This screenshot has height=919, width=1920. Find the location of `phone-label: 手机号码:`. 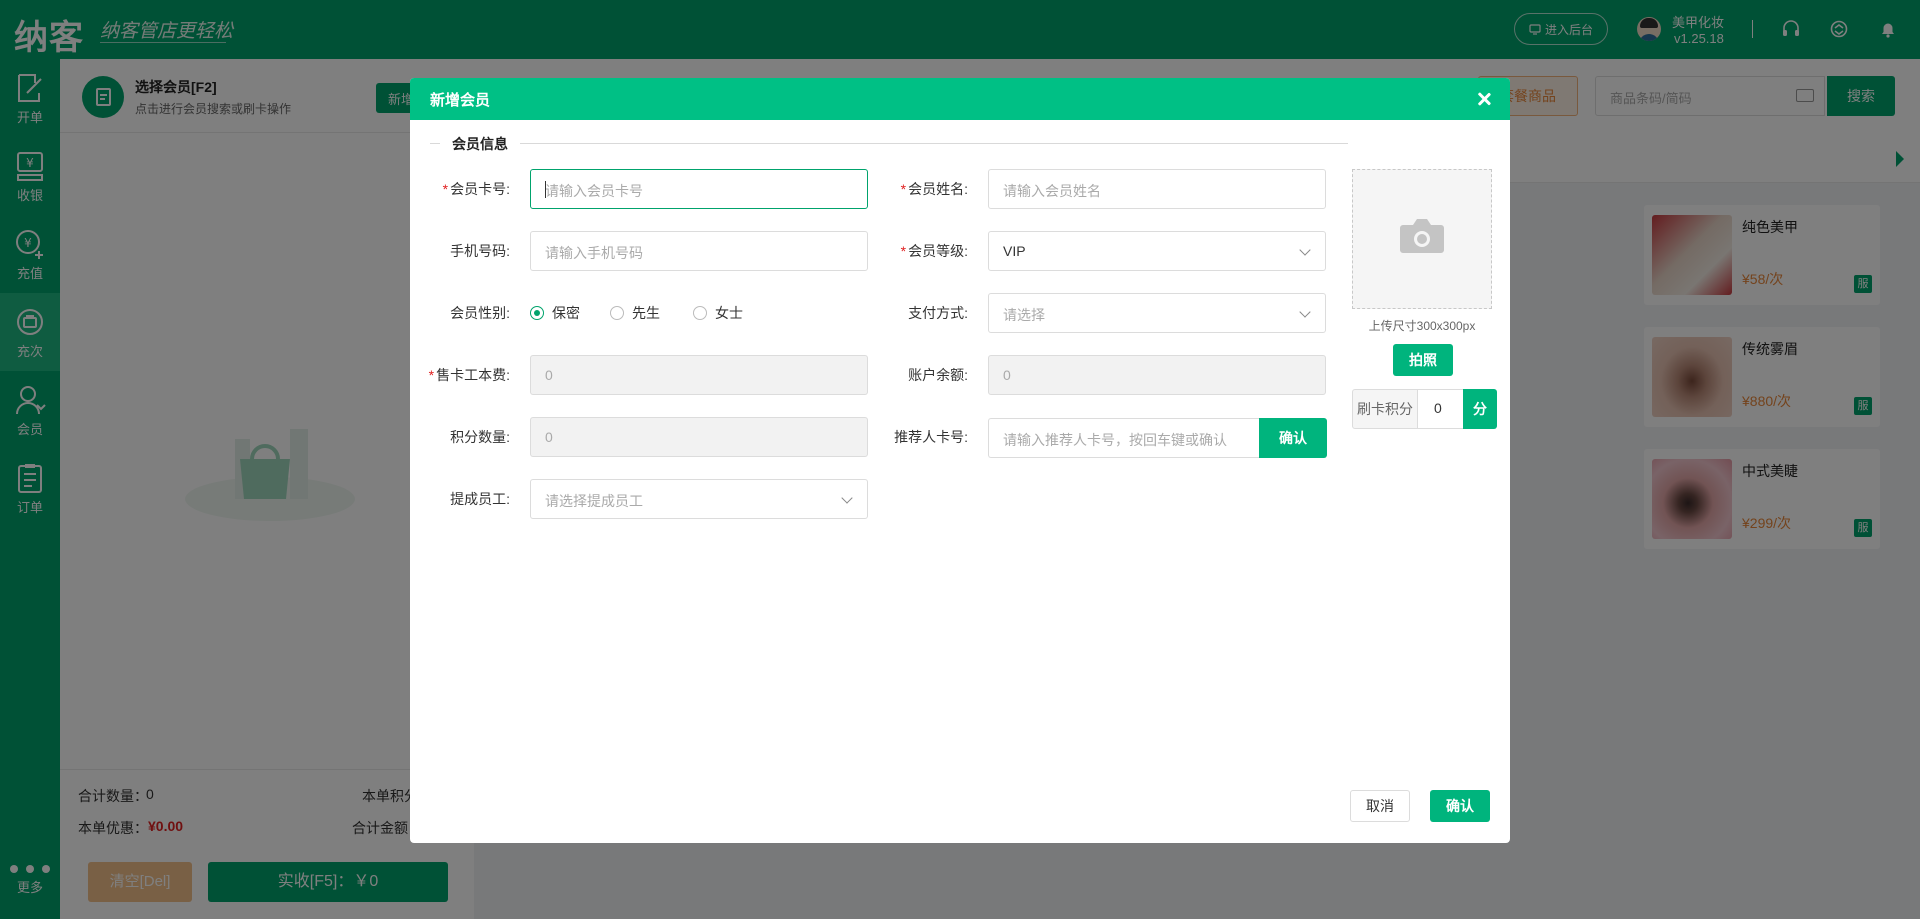

phone-label: 手机号码: is located at coordinates (480, 251).